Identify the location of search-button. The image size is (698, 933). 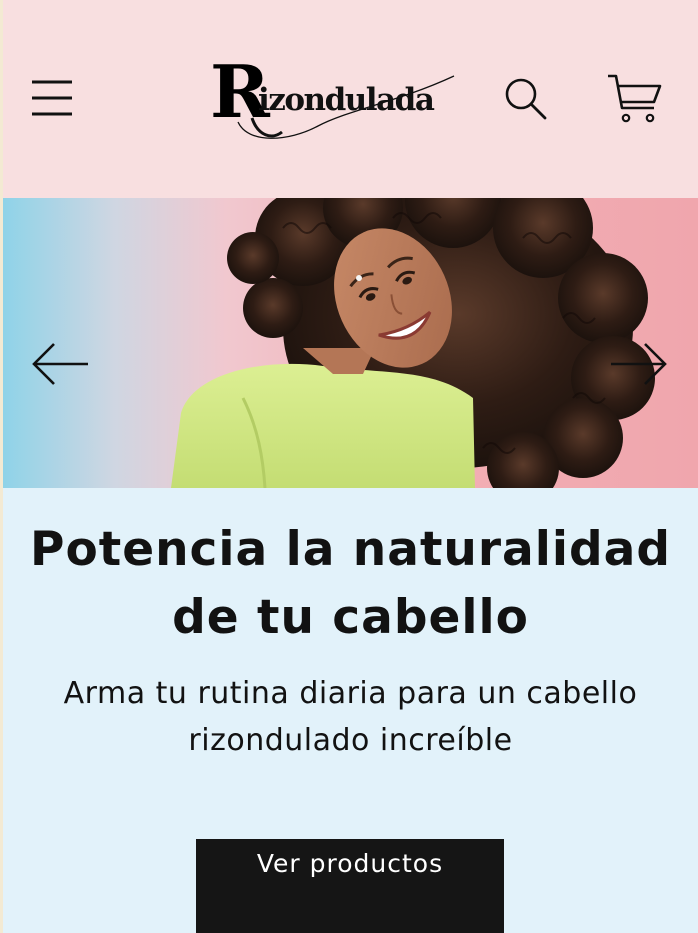
(526, 99).